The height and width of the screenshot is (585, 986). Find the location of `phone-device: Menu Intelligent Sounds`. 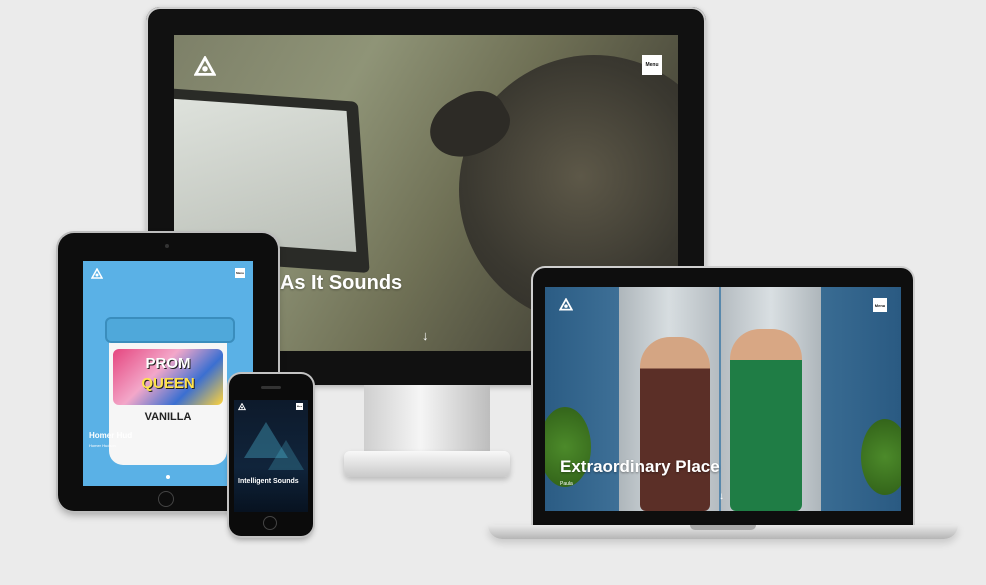

phone-device: Menu Intelligent Sounds is located at coordinates (271, 455).